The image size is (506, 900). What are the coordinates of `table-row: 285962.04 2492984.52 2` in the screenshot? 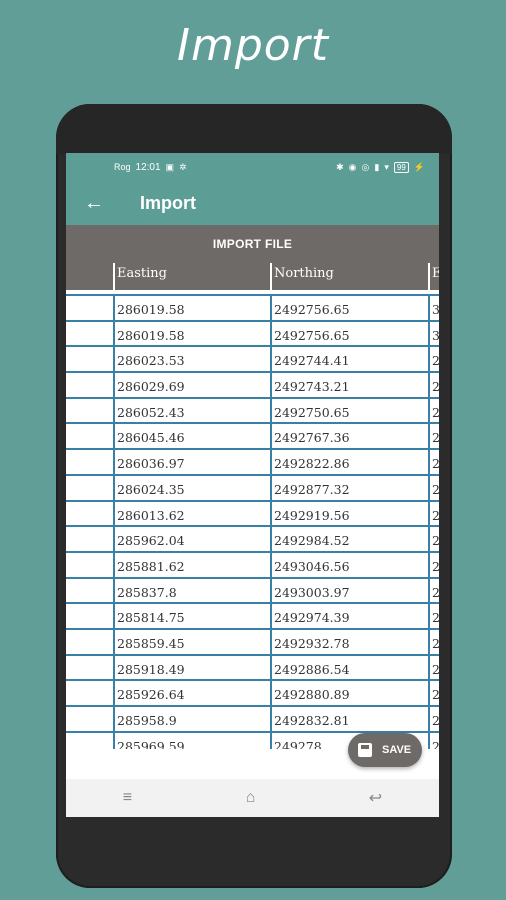 It's located at (252, 540).